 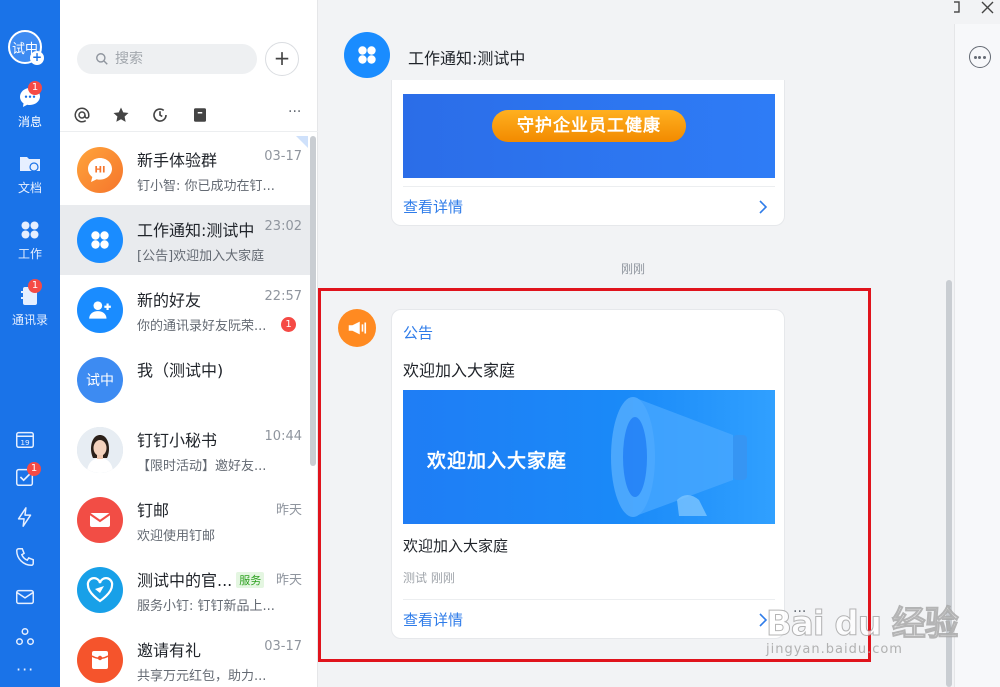 I want to click on filter-bar: ···, so click(x=189, y=115).